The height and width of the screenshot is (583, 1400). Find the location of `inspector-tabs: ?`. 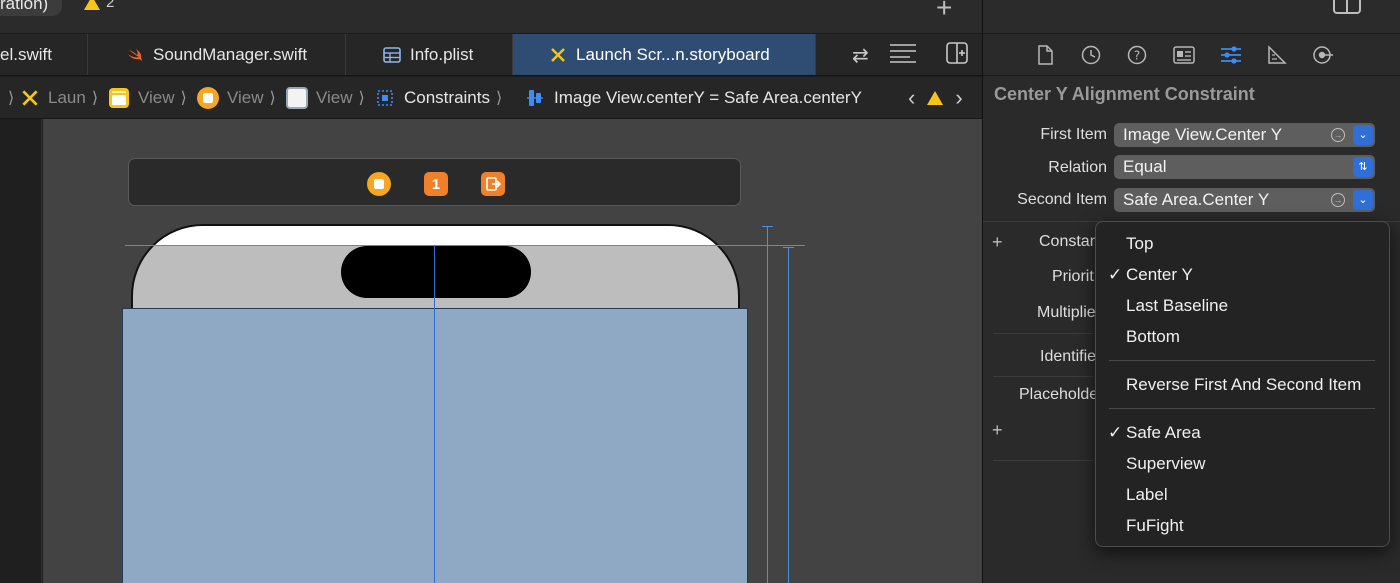

inspector-tabs: ? is located at coordinates (1191, 55).